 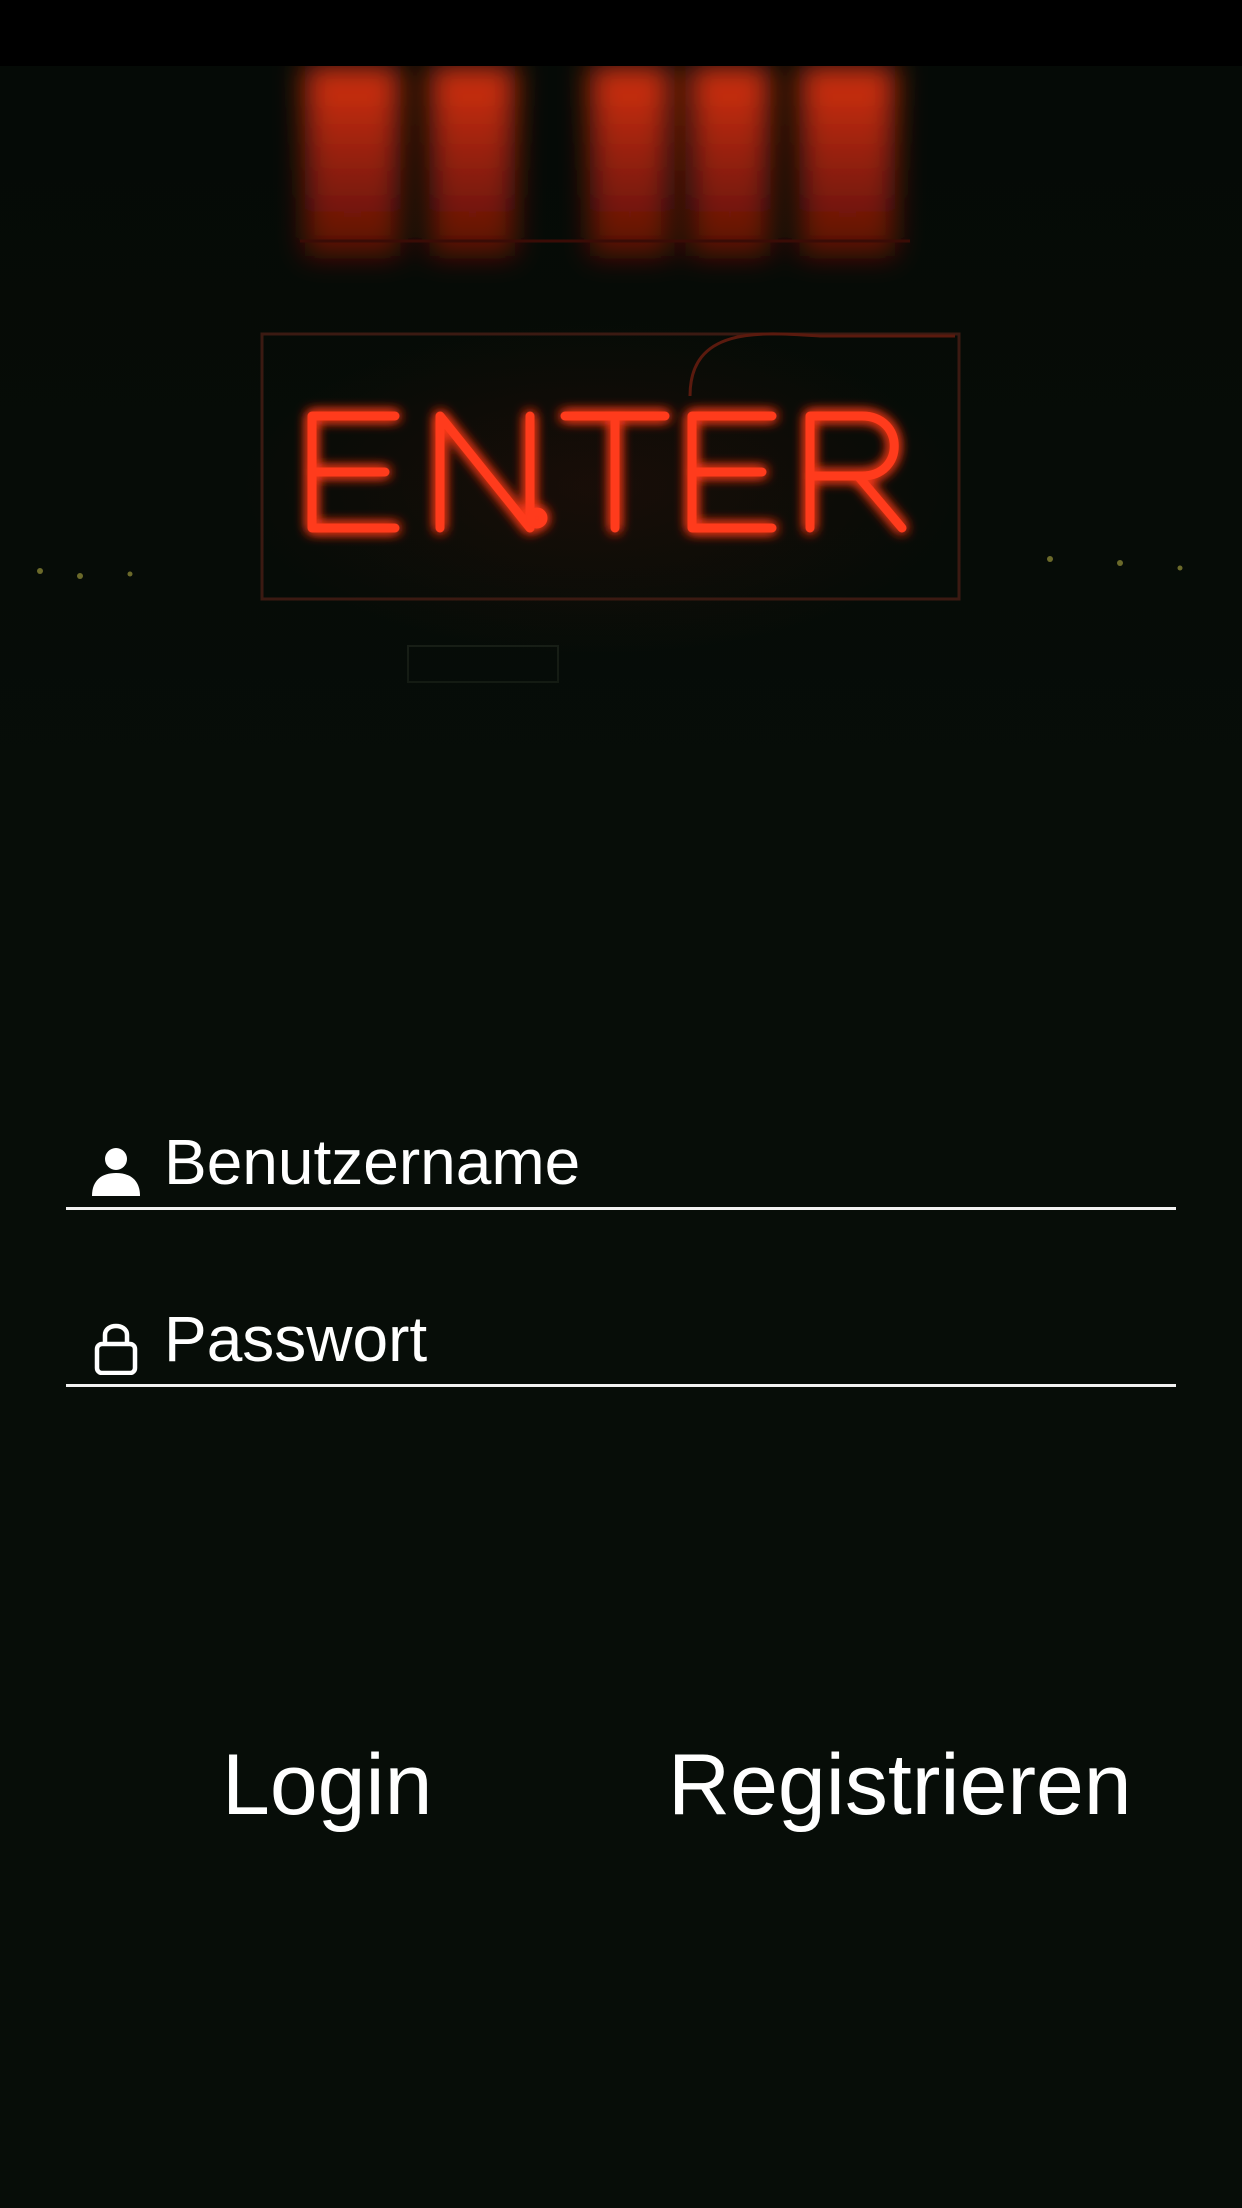 What do you see at coordinates (116, 1172) in the screenshot?
I see `user-icon` at bounding box center [116, 1172].